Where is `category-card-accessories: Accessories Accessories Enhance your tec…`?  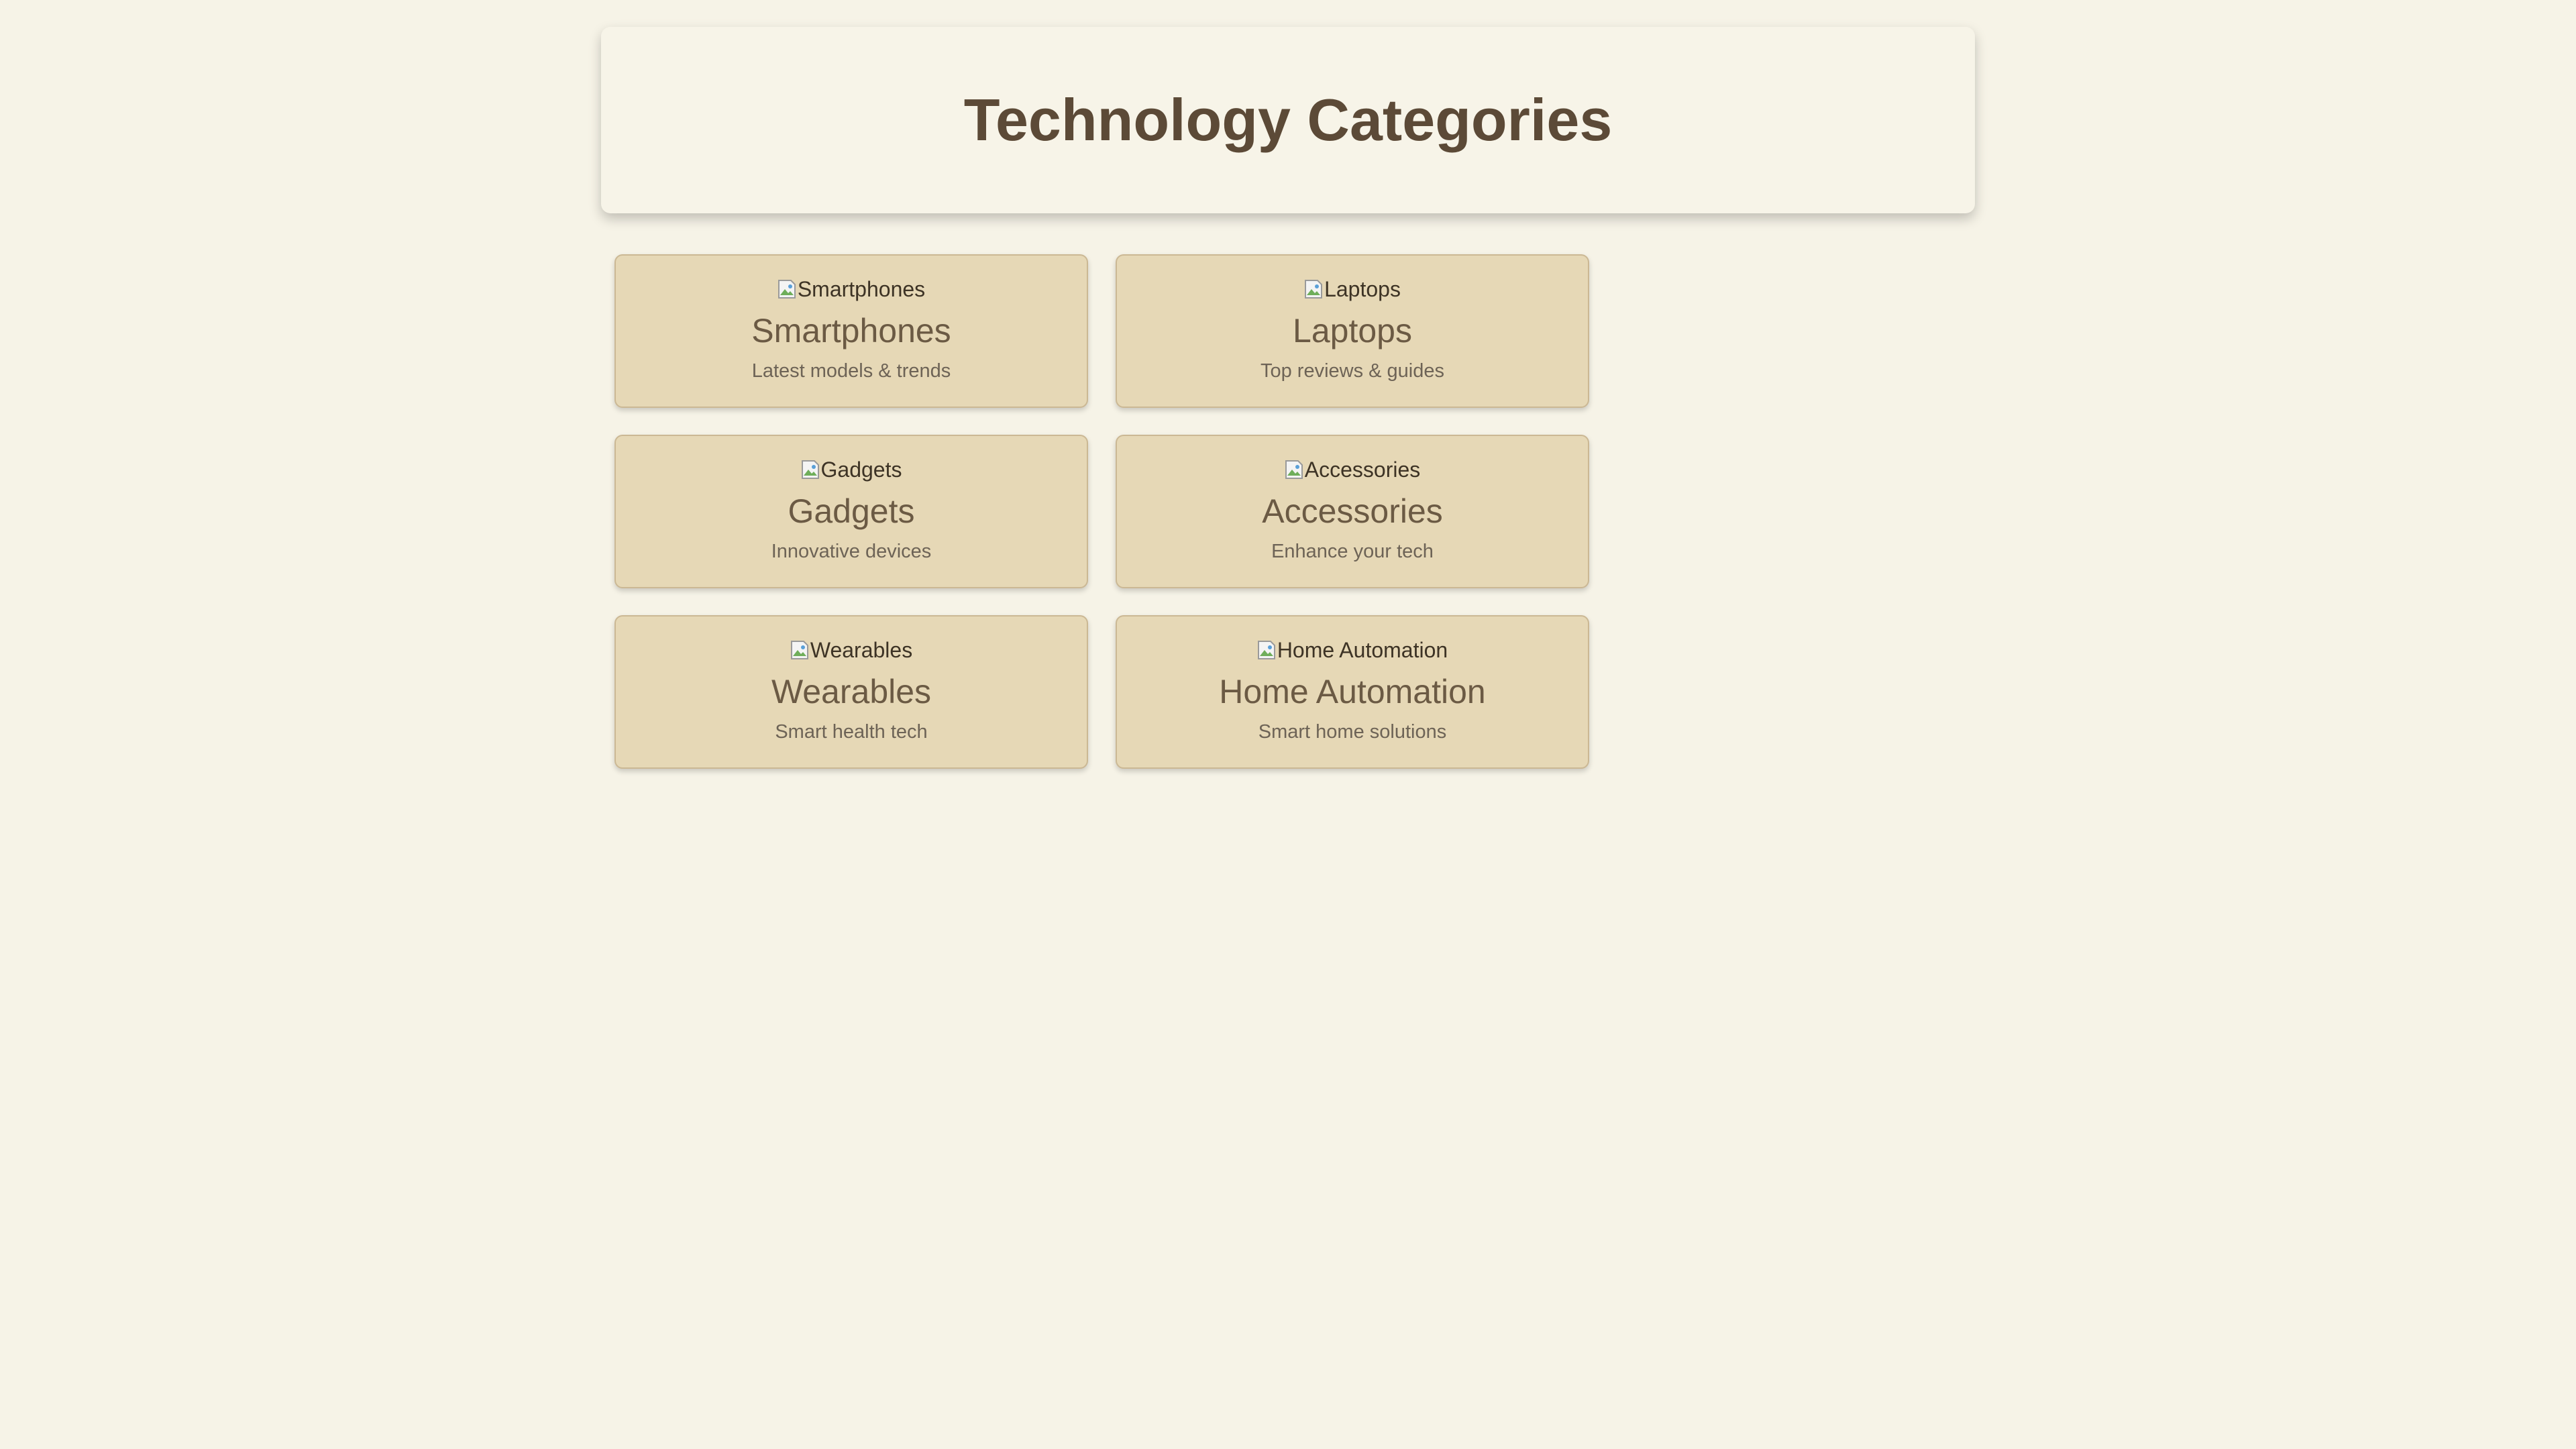 category-card-accessories: Accessories Accessories Enhance your tec… is located at coordinates (1352, 511).